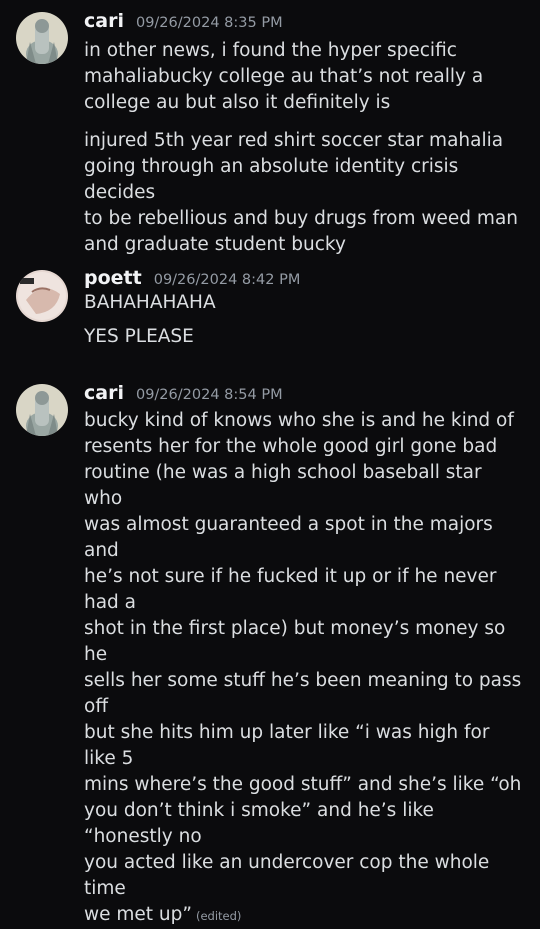 The image size is (540, 929). Describe the element at coordinates (113, 278) in the screenshot. I see `author-name: poett` at that location.